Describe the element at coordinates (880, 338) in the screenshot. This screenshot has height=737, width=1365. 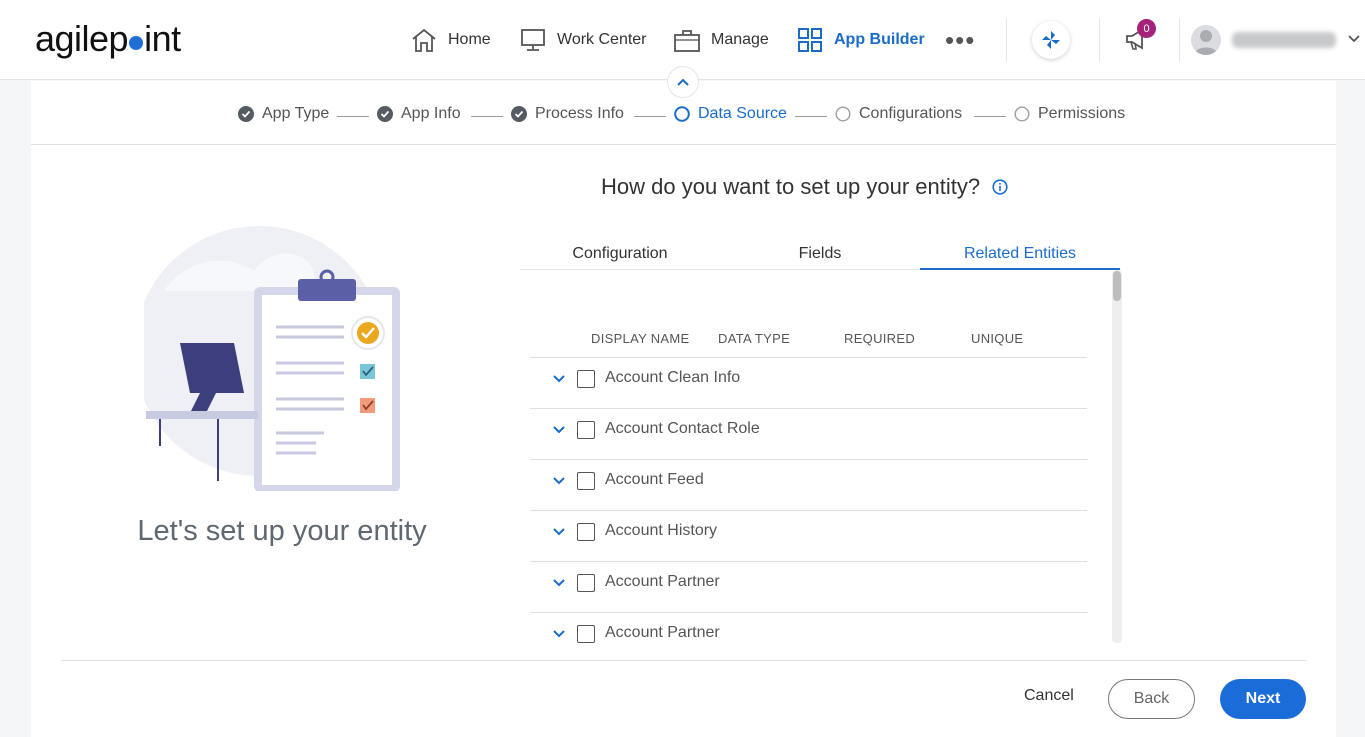
I see `column-required: REQUIRED` at that location.